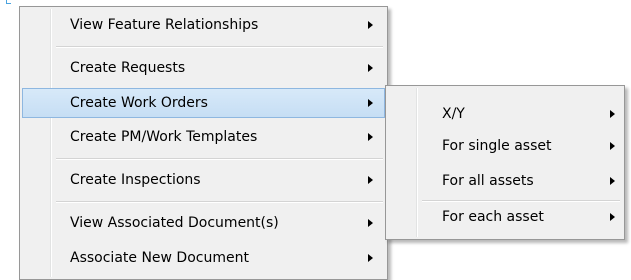 The width and height of the screenshot is (631, 280). I want to click on menu-item-view-feature-relationships: View Feature Relationships, so click(203, 25).